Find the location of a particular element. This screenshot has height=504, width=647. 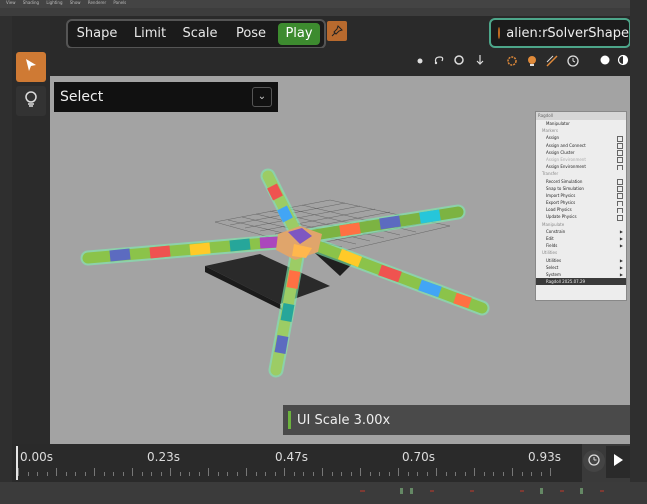

tab-play: Play is located at coordinates (299, 34).